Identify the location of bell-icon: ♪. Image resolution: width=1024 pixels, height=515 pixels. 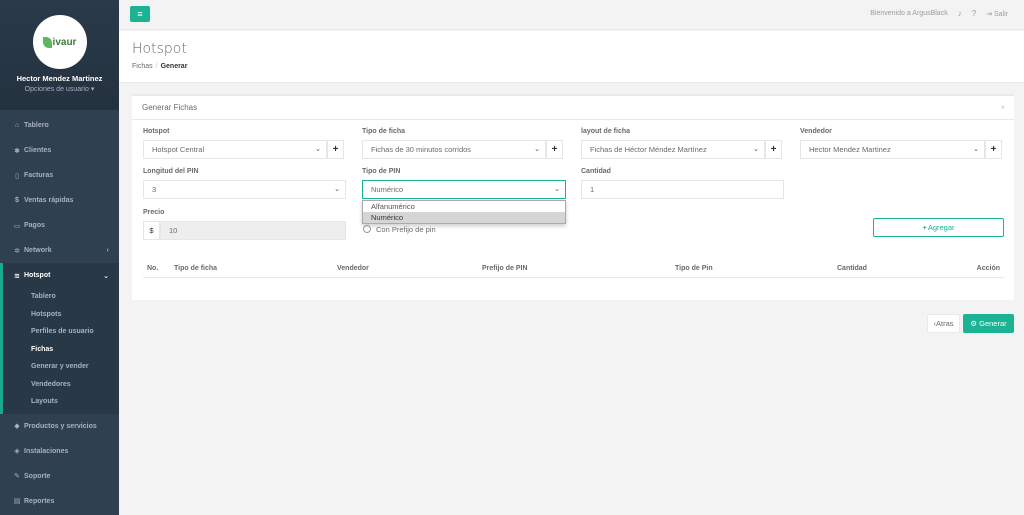
(960, 13).